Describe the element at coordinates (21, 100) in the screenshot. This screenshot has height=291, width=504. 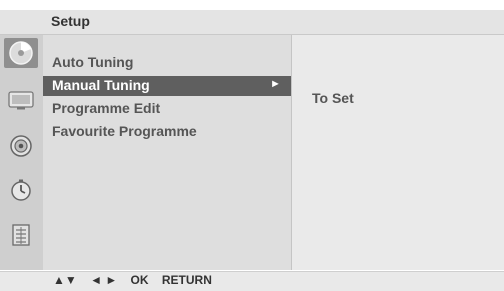
I see `picture-icon` at that location.